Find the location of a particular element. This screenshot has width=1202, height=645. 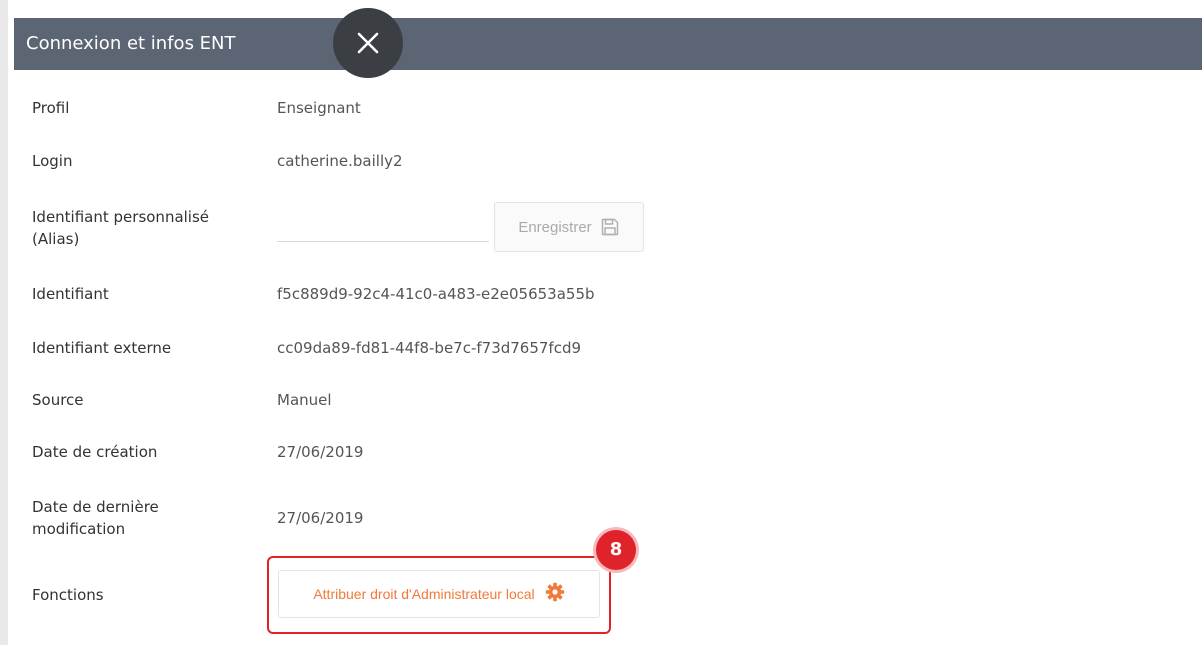

assign-local-admin-button: Attribuer droit d'Administrateur local is located at coordinates (439, 594).